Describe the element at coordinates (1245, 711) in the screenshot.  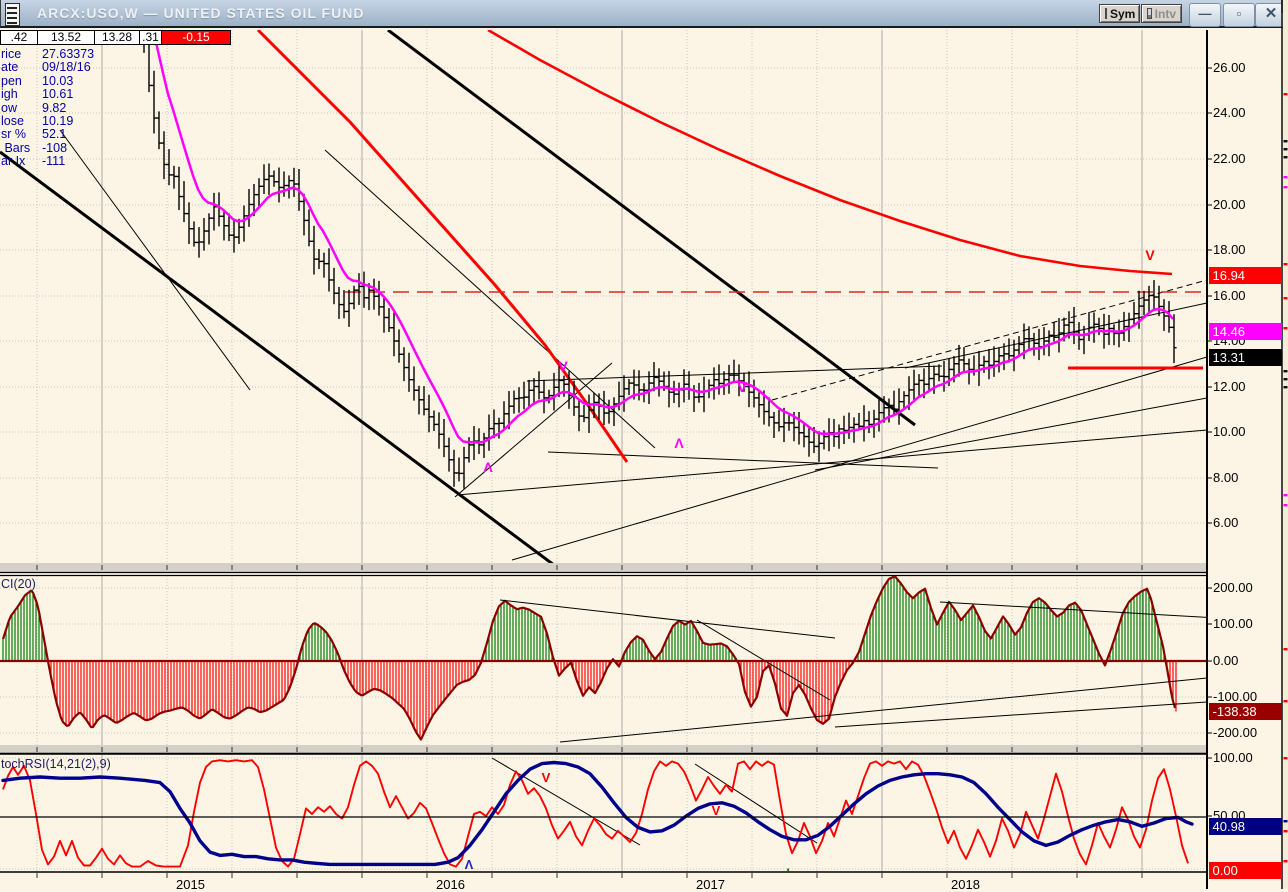
I see `price-badge: -138.38` at that location.